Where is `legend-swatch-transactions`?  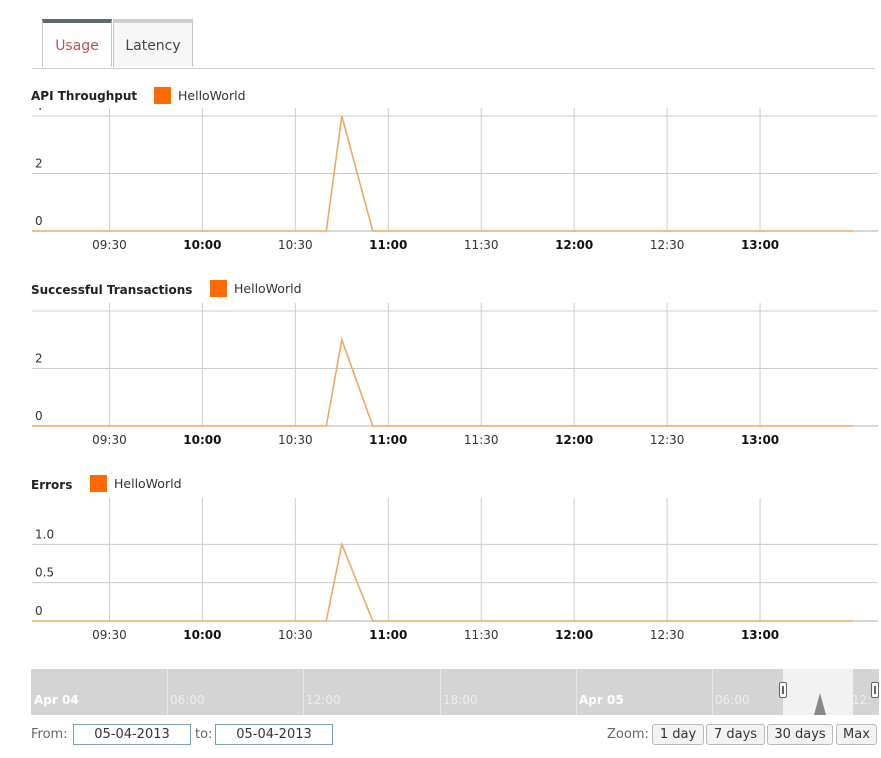
legend-swatch-transactions is located at coordinates (218, 288).